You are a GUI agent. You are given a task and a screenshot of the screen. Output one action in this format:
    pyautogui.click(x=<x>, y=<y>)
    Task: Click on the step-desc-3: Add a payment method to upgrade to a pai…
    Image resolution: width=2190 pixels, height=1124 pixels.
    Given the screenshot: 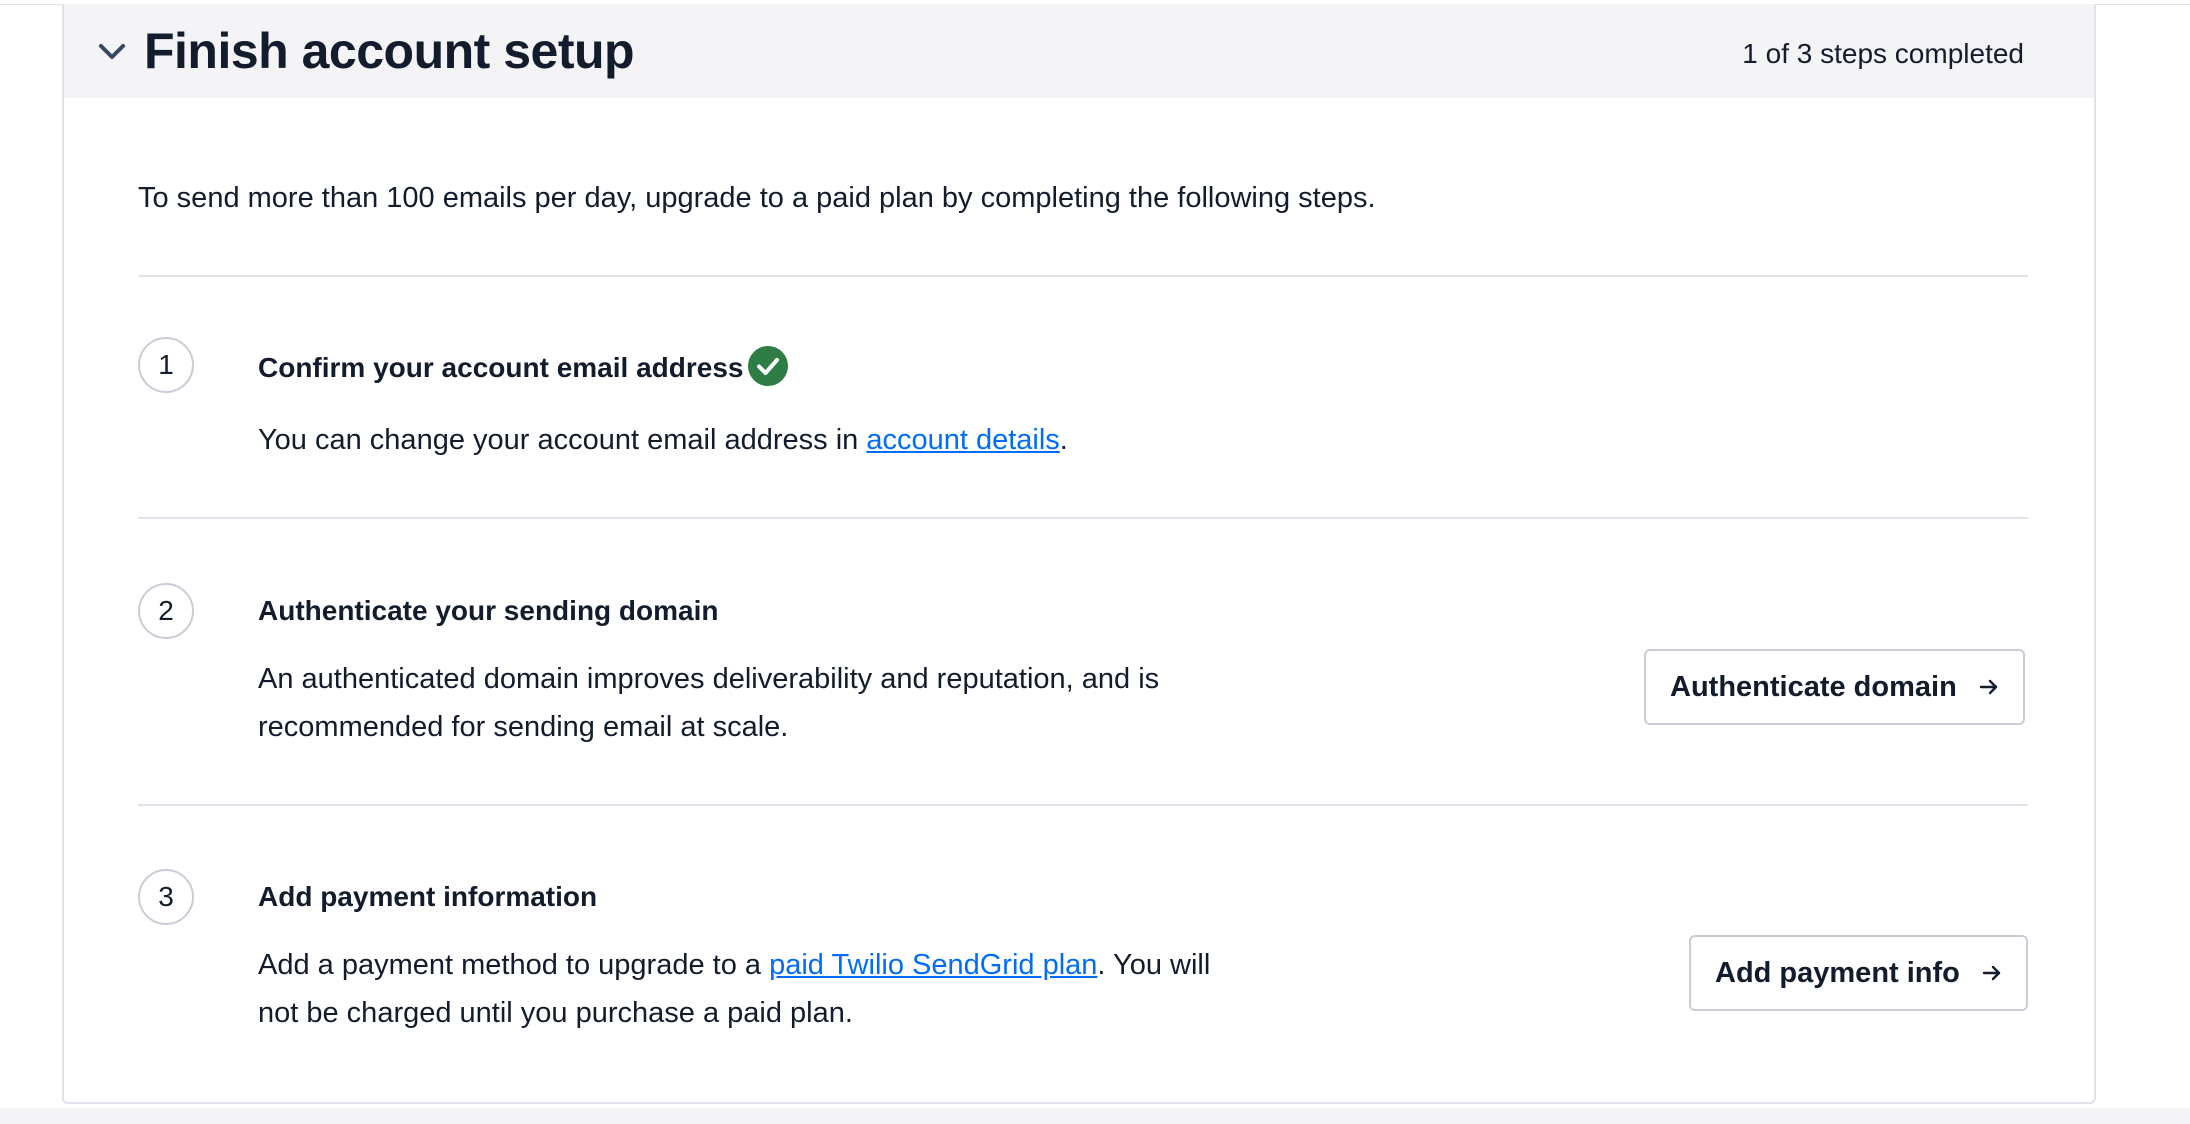 What is the action you would take?
    pyautogui.click(x=738, y=989)
    